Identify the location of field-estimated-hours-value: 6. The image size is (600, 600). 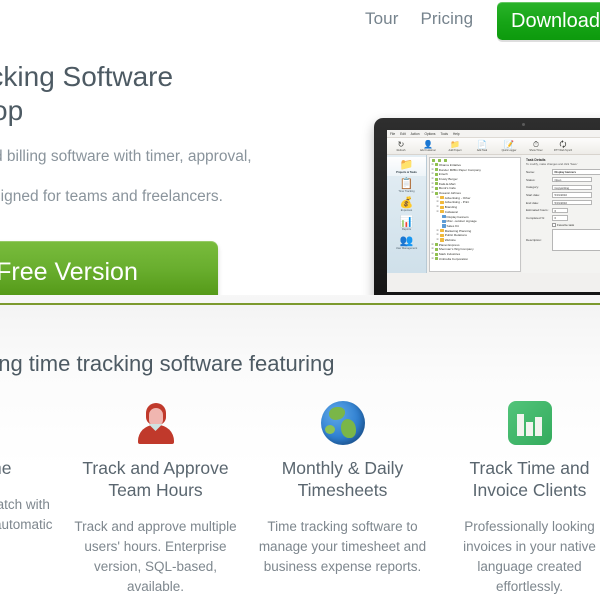
(560, 210).